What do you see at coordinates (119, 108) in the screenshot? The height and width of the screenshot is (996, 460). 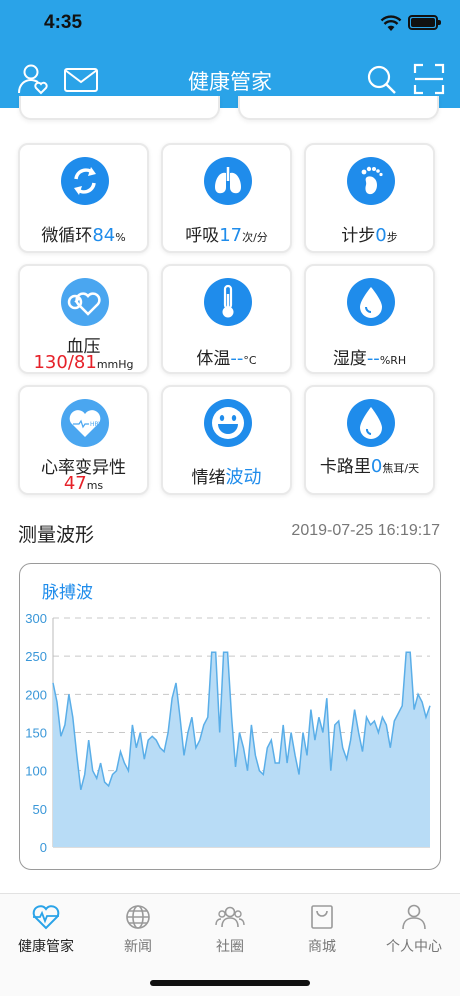 I see `card-stub-left` at bounding box center [119, 108].